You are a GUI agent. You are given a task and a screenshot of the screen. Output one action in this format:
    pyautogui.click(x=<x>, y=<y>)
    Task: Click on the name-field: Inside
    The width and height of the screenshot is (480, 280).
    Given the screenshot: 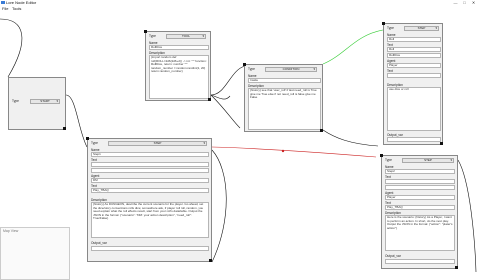 What is the action you would take?
    pyautogui.click(x=284, y=80)
    